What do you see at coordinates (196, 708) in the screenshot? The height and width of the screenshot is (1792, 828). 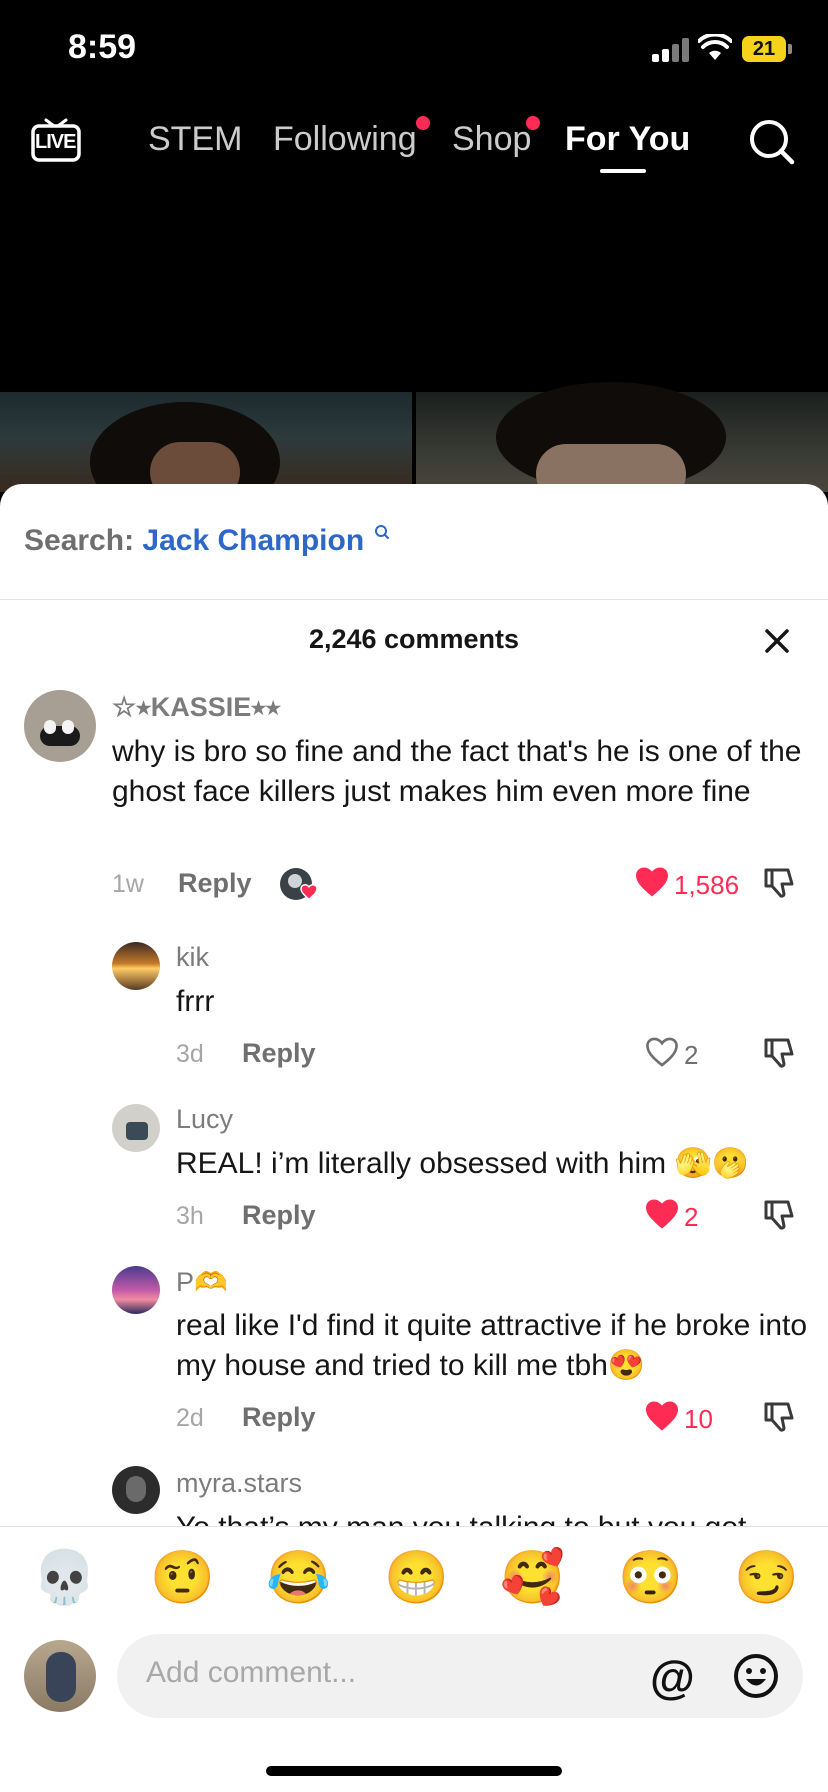 I see `comment-username: ☆⭑KASSIE⭑⭑` at bounding box center [196, 708].